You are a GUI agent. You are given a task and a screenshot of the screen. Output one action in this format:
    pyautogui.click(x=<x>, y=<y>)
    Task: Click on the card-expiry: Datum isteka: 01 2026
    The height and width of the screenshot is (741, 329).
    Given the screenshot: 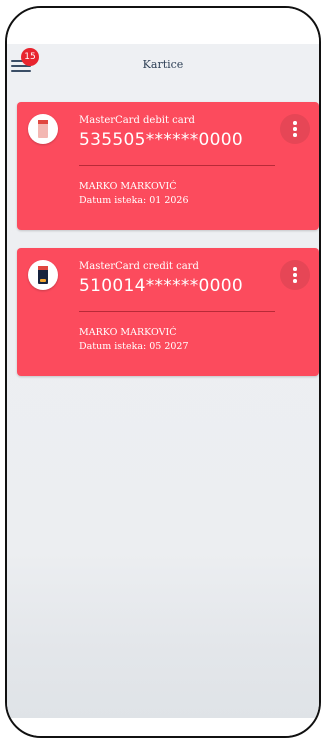 What is the action you would take?
    pyautogui.click(x=134, y=200)
    